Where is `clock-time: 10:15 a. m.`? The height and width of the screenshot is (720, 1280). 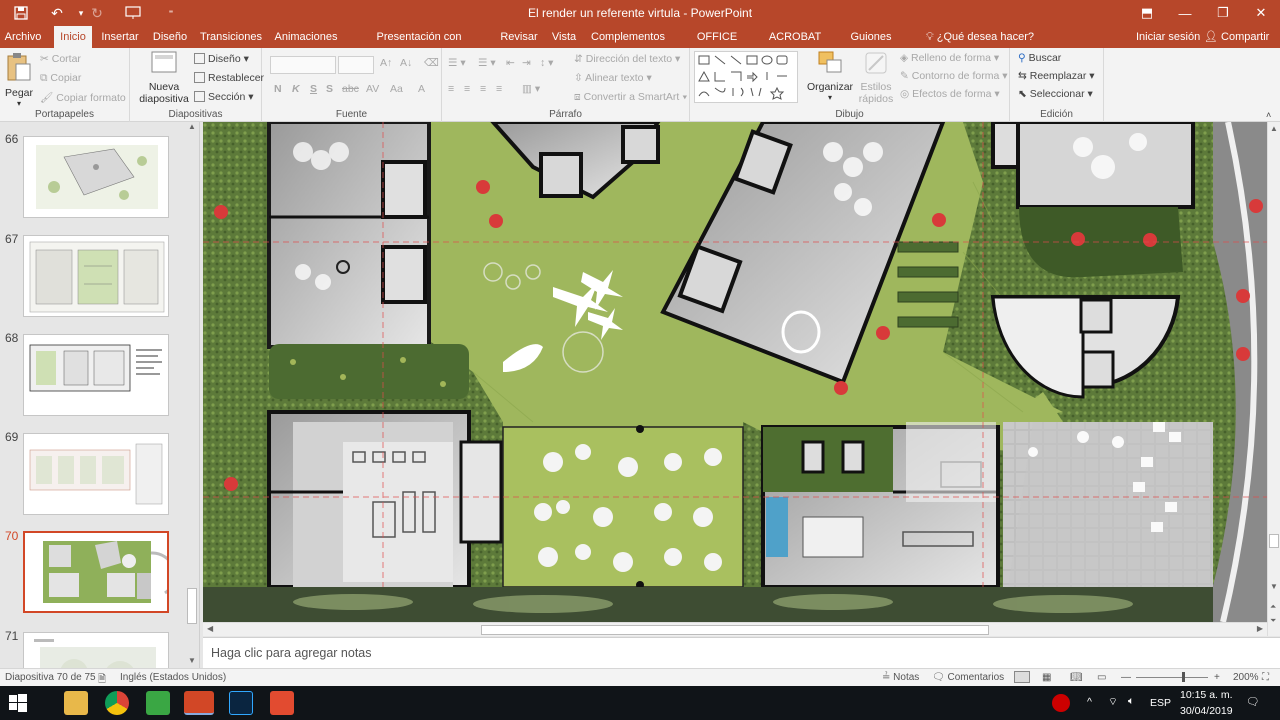 clock-time: 10:15 a. m. is located at coordinates (1206, 695).